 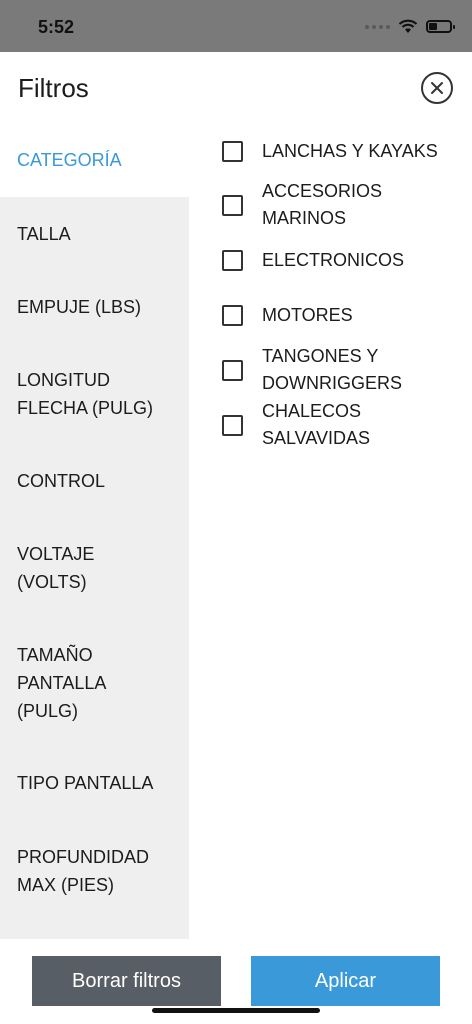 I want to click on status-bar: 5:52, so click(x=236, y=26).